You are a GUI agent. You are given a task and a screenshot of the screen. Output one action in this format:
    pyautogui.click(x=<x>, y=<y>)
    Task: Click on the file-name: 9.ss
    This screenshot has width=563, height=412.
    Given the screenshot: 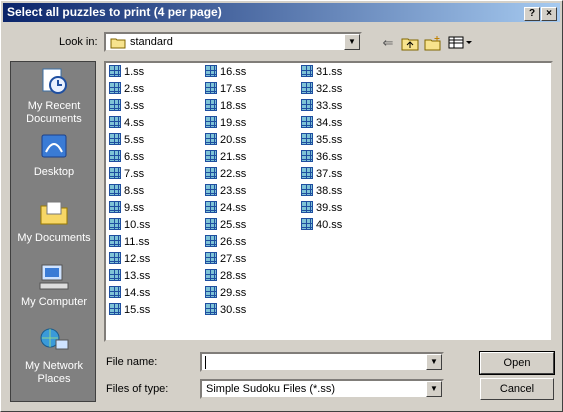 What is the action you would take?
    pyautogui.click(x=134, y=208)
    